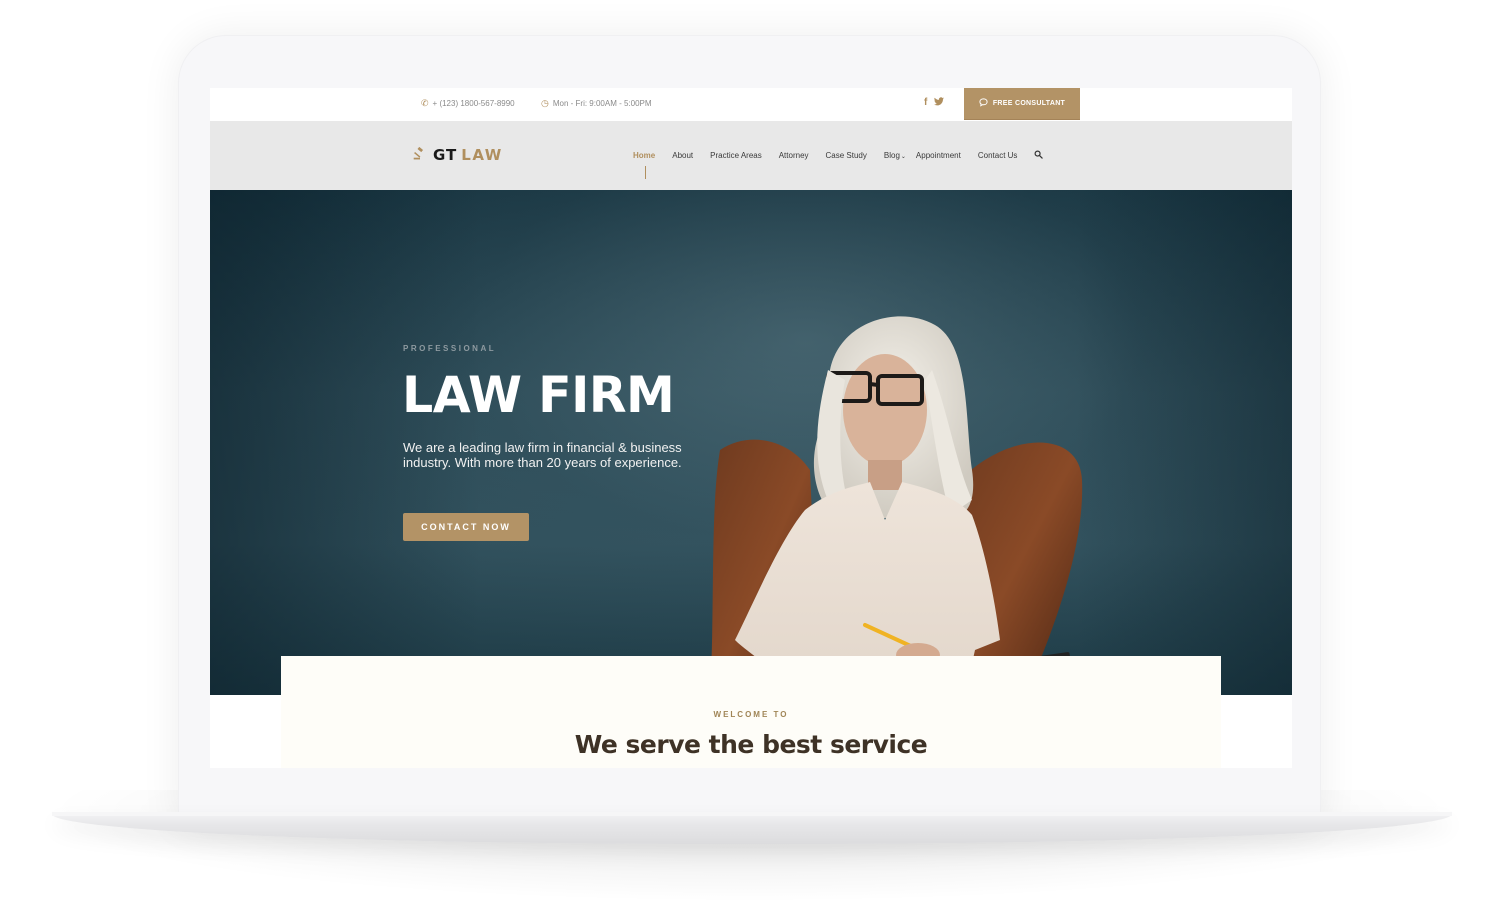 The image size is (1500, 913). What do you see at coordinates (466, 527) in the screenshot?
I see `contact-now-button: CONTACT NOW` at bounding box center [466, 527].